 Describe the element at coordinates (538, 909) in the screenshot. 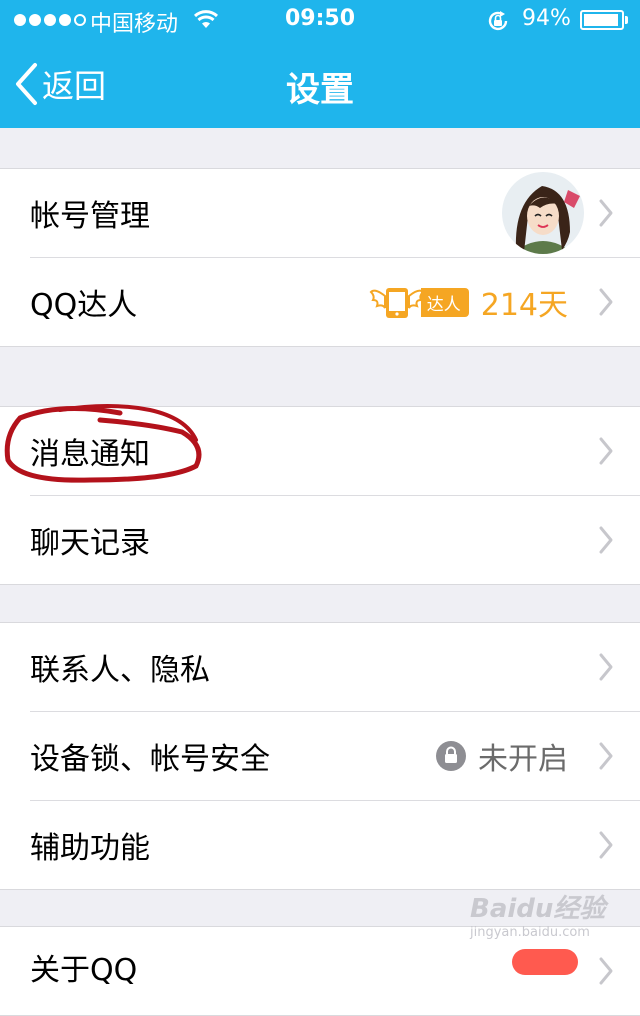

I see `watermark-text: Baidu经验` at that location.